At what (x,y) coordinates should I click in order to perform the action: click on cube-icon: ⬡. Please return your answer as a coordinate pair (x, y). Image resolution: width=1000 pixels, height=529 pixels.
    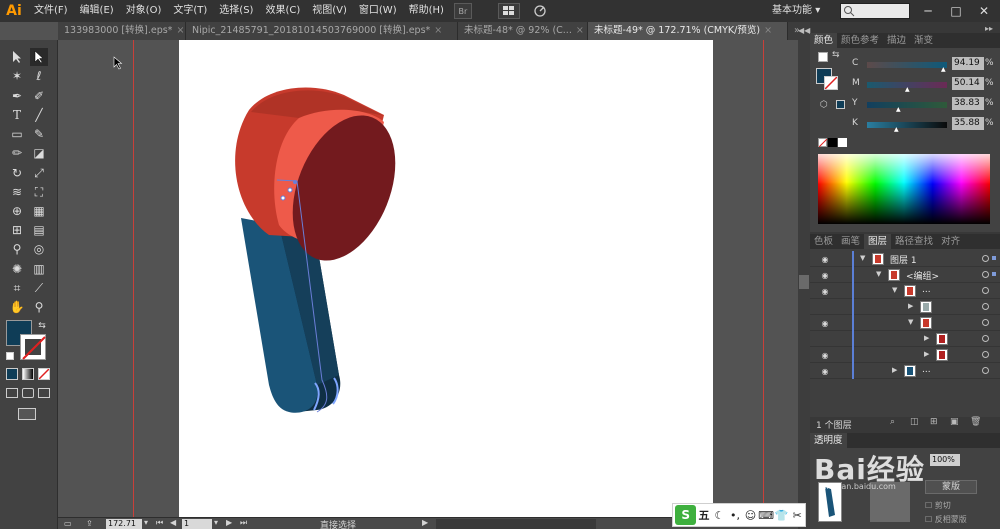
    Looking at the image, I should click on (824, 105).